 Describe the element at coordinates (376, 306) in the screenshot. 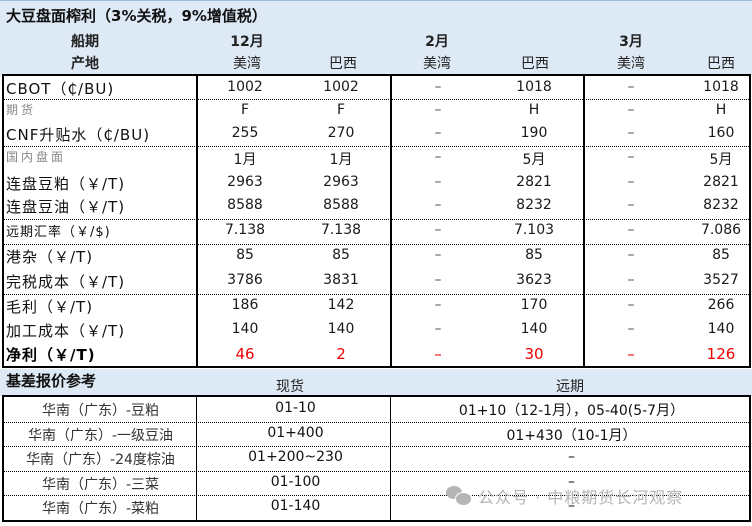

I see `table-row: 毛利（￥/T) 186 142 – 170 – 266` at that location.